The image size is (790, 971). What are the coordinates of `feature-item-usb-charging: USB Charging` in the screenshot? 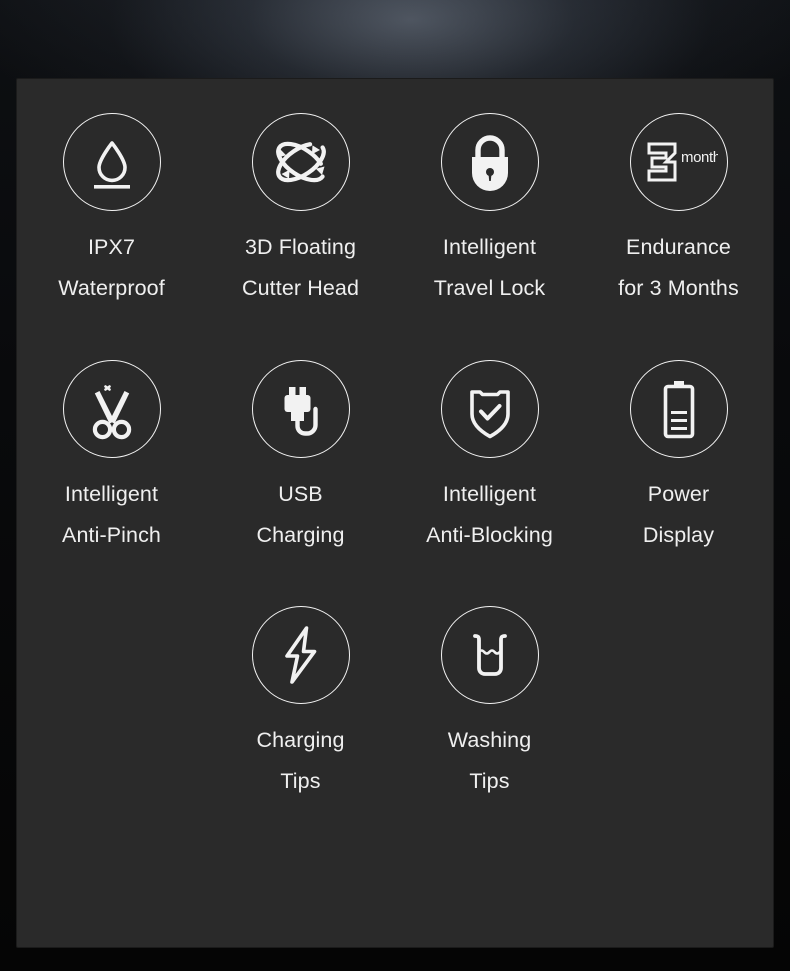 It's located at (300, 458).